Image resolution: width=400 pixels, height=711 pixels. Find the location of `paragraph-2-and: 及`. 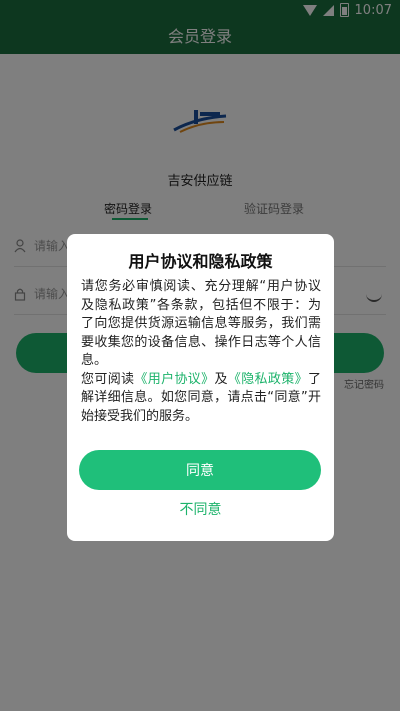

paragraph-2-and: 及 is located at coordinates (221, 379).